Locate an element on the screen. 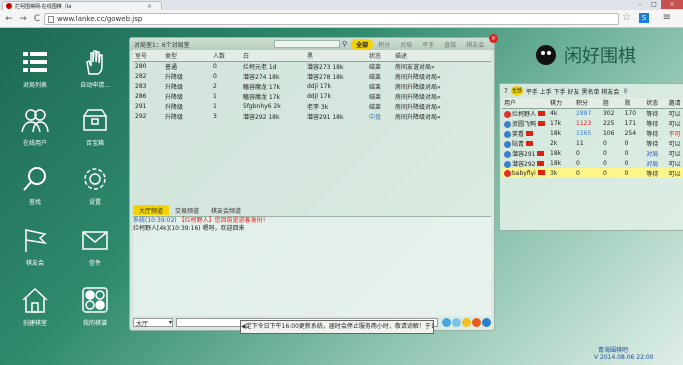  room-type: 升降级 is located at coordinates (174, 87).